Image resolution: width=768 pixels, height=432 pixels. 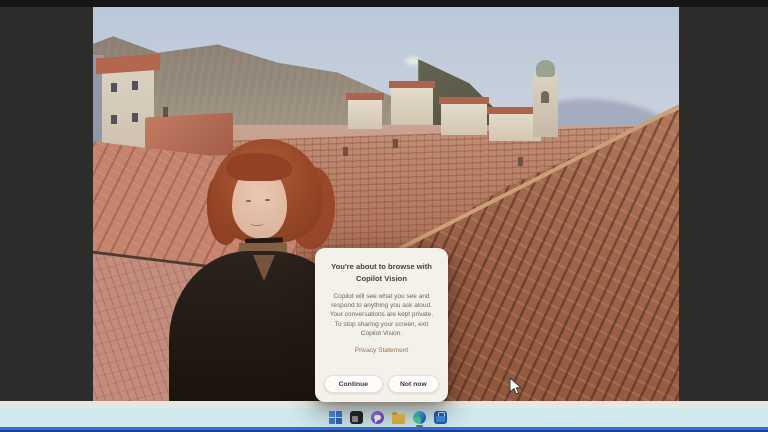 I want to click on photo-bell-tower, so click(x=545, y=98).